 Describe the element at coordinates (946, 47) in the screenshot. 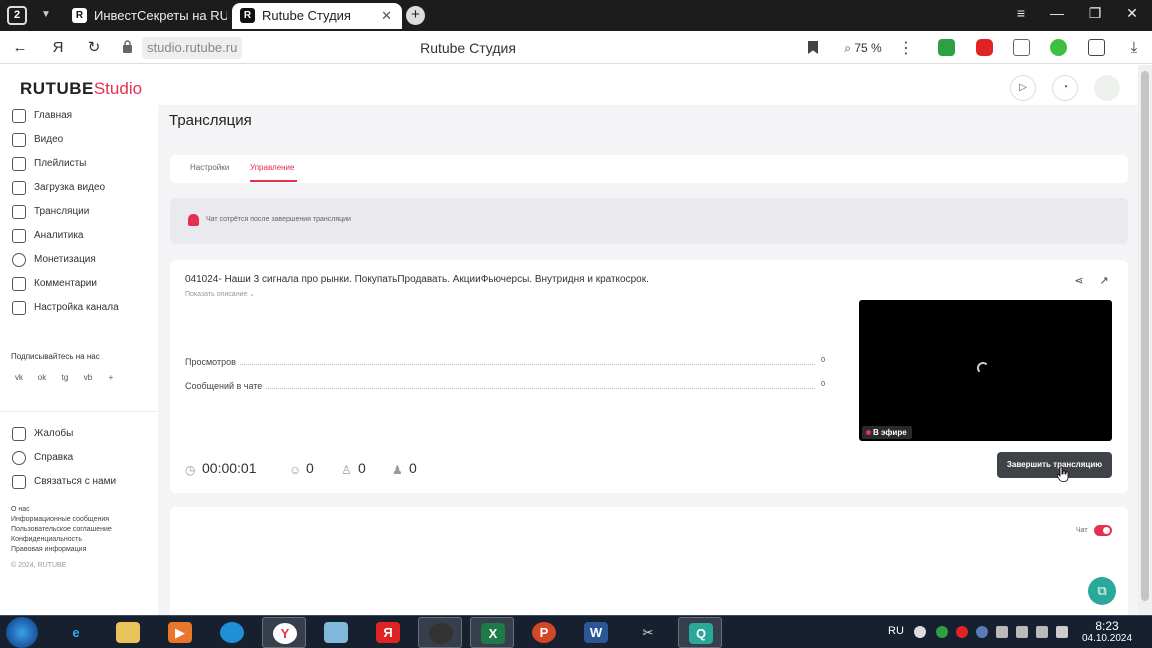

I see `shield-extension-icon` at that location.